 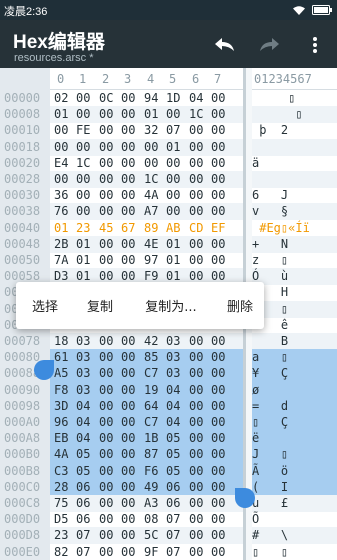 What do you see at coordinates (294, 471) in the screenshot?
I see `ascii-text: Ã ö` at bounding box center [294, 471].